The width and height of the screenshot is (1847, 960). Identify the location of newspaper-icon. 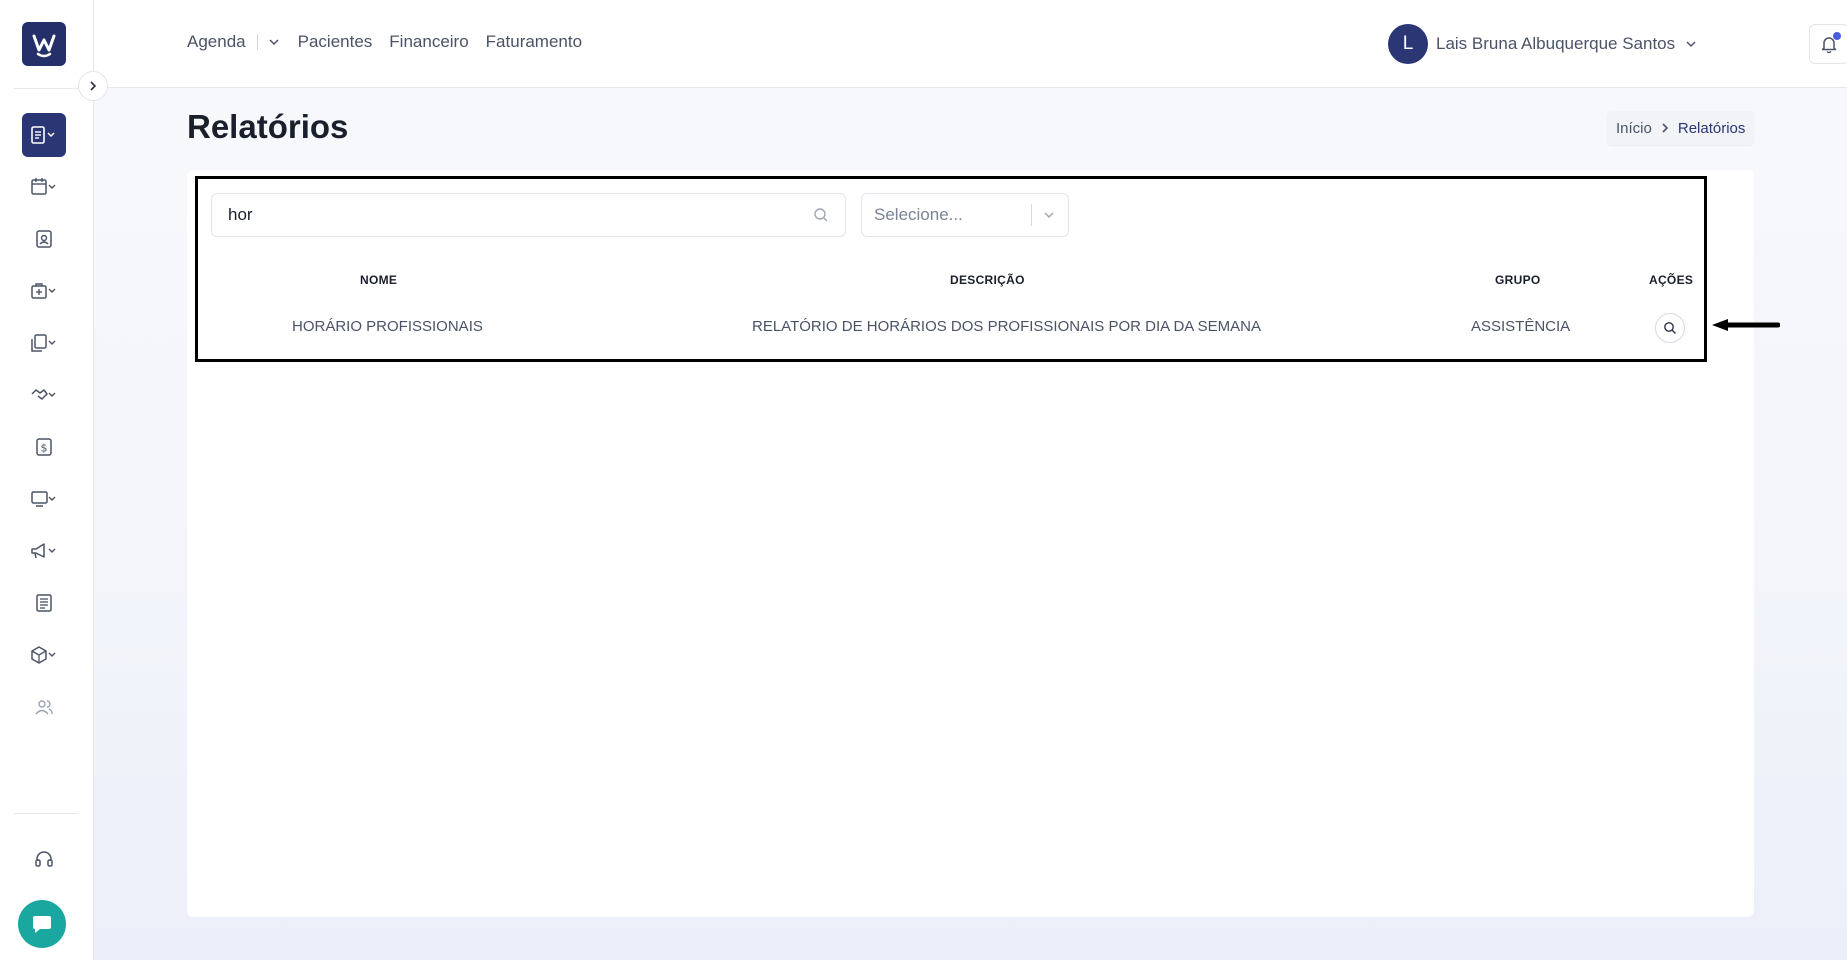
(44, 603).